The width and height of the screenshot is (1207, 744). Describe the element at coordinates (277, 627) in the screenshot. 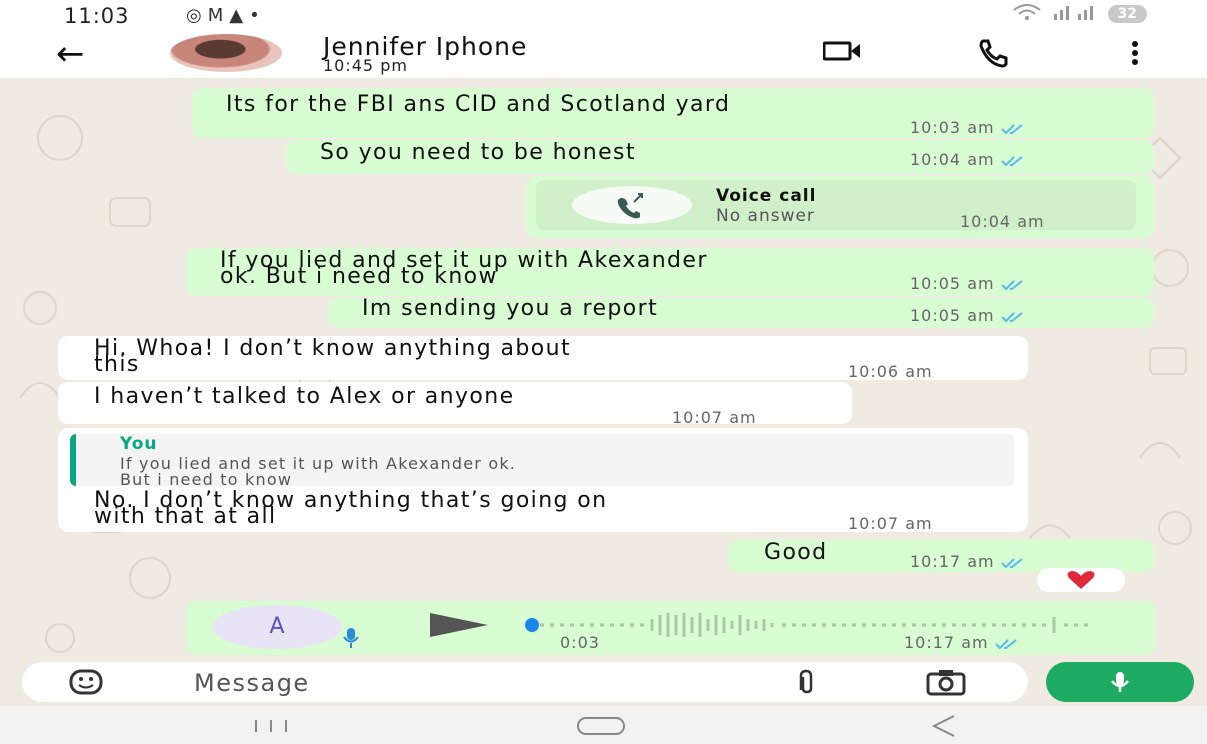

I see `voice-sender-avatar: A` at that location.